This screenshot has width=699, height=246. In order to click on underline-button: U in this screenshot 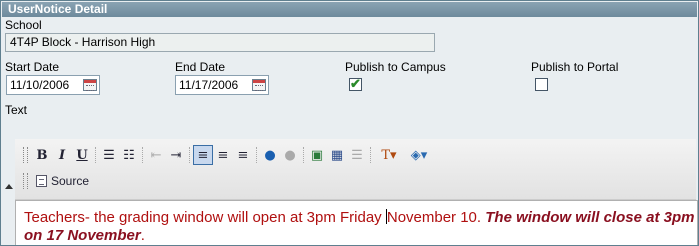, I will do `click(82, 155)`.